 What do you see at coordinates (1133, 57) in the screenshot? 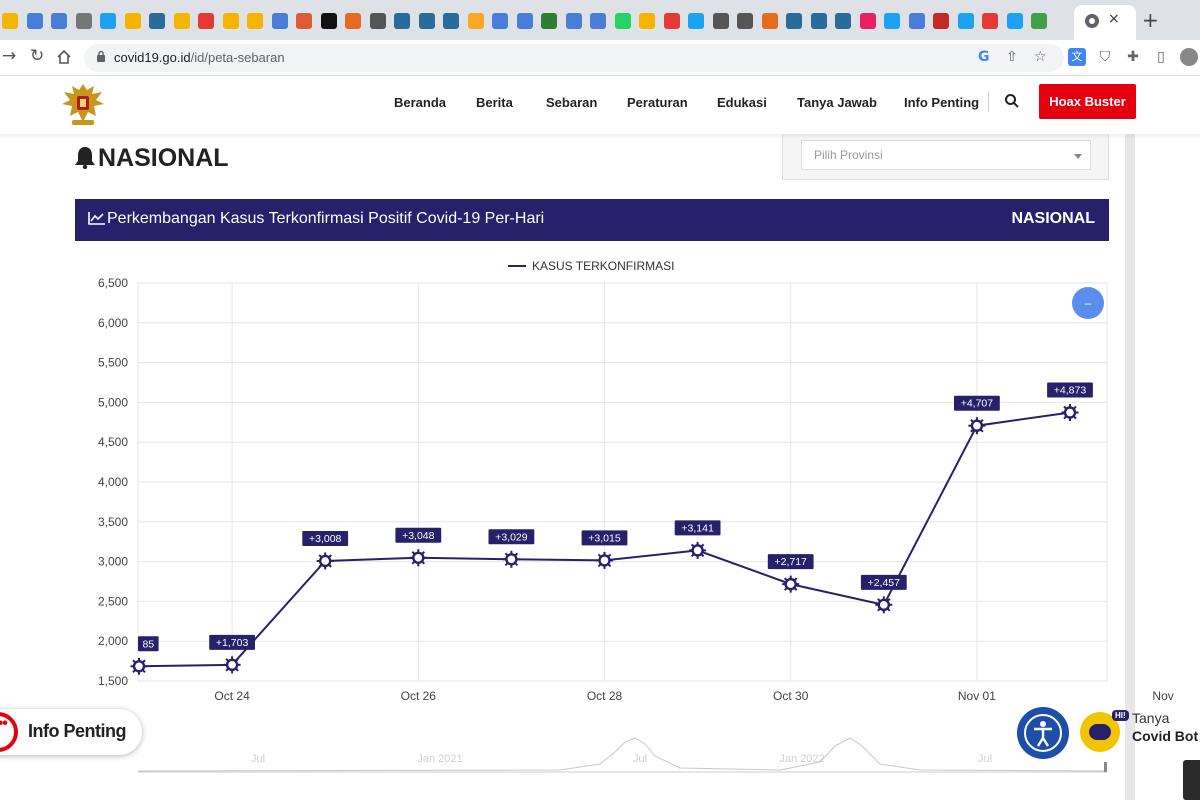
I see `extensions-puzzle-icon: ✚` at bounding box center [1133, 57].